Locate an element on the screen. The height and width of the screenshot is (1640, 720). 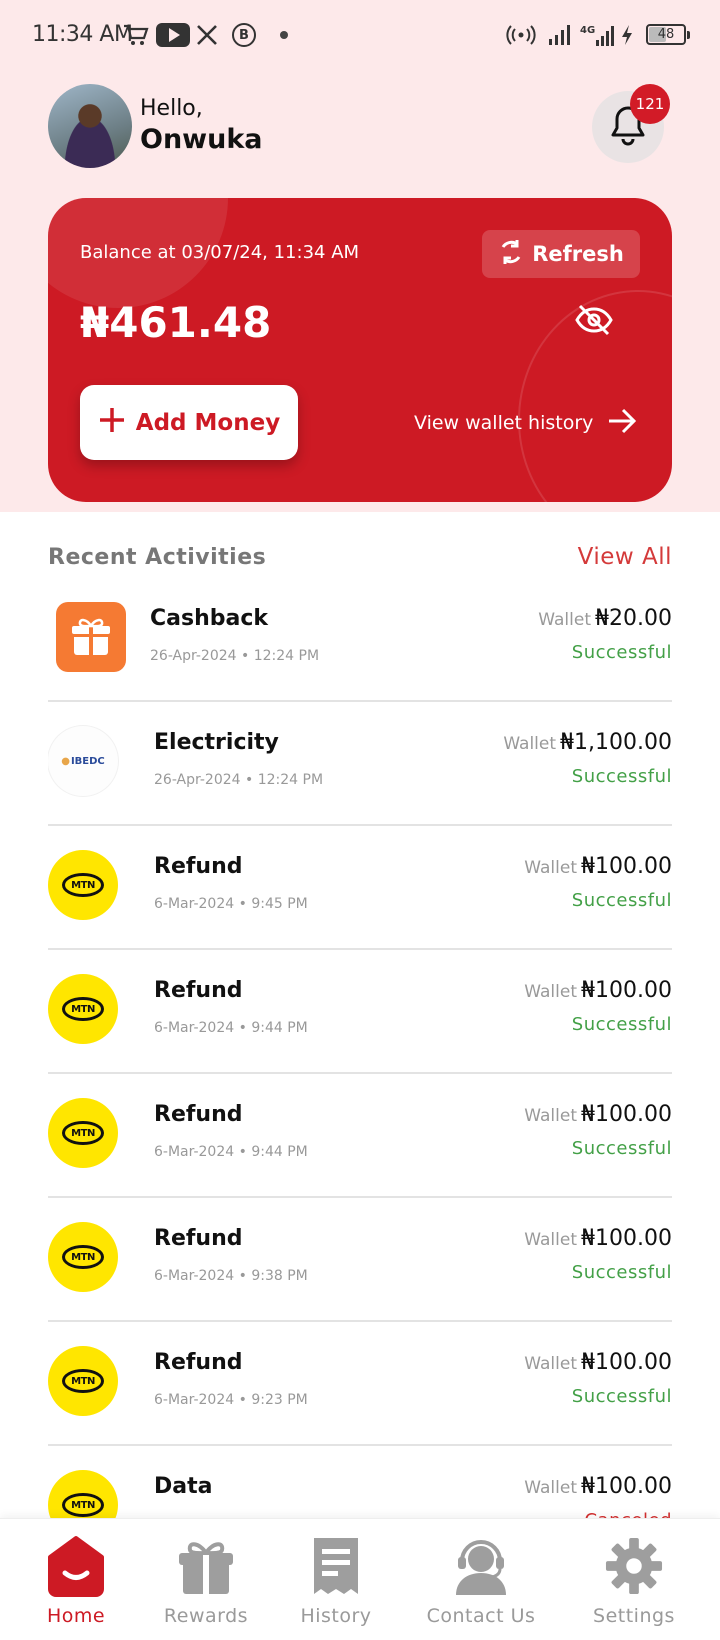
bottom-nav: Home Rewards History Contact Us Settings is located at coordinates (360, 1579).